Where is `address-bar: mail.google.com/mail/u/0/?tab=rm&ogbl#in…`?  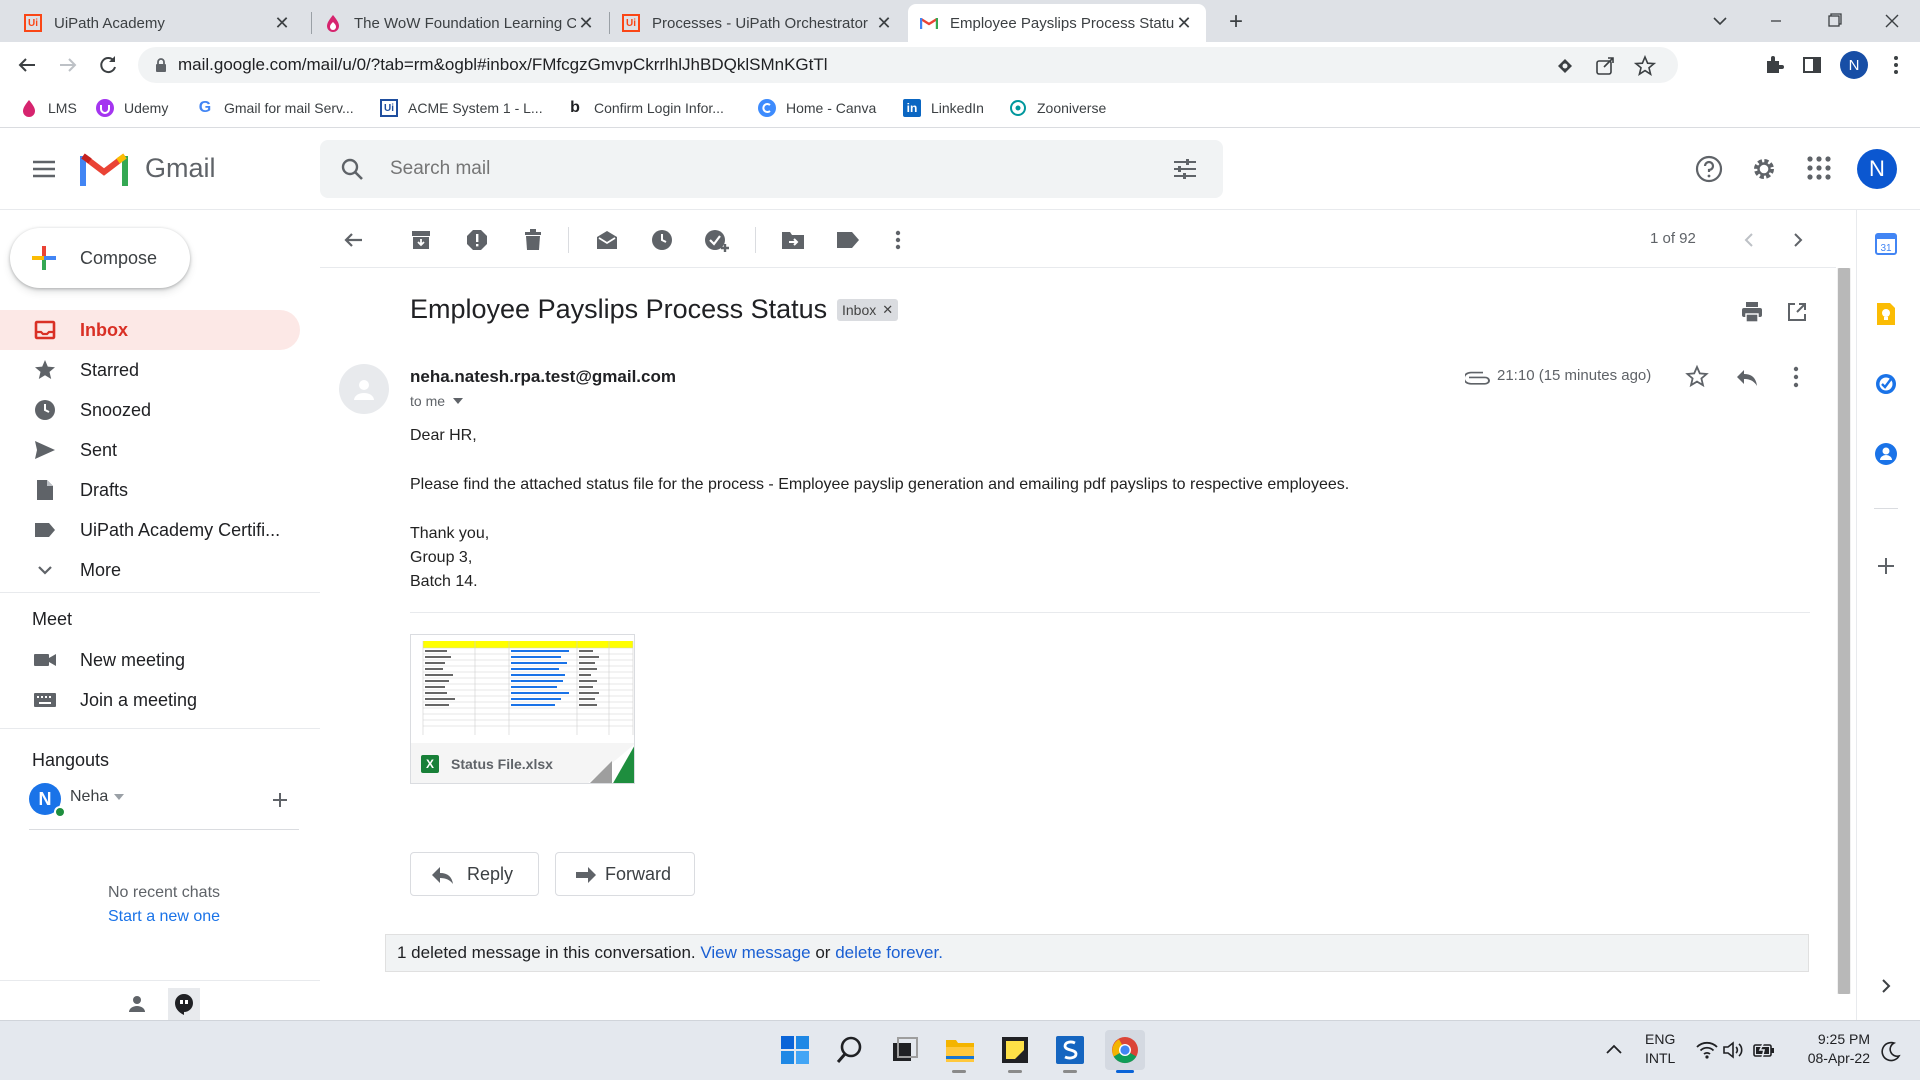 address-bar: mail.google.com/mail/u/0/?tab=rm&ogbl#in… is located at coordinates (908, 65).